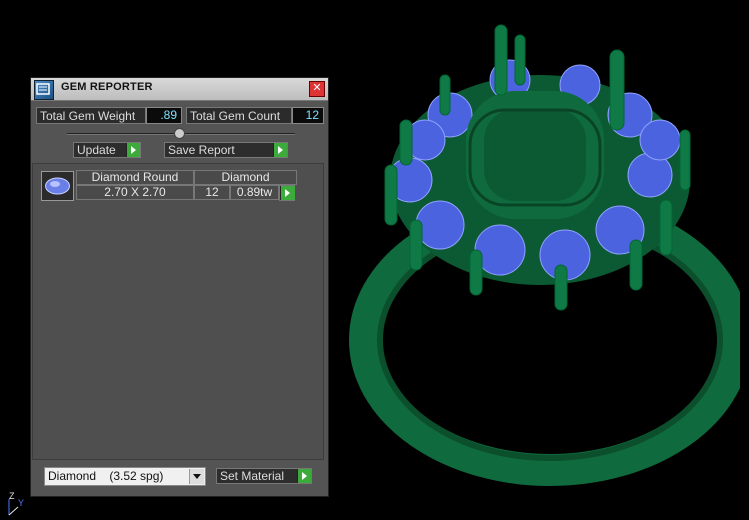  Describe the element at coordinates (179, 89) in the screenshot. I see `title-bar: GEM REPORTER ✕` at that location.